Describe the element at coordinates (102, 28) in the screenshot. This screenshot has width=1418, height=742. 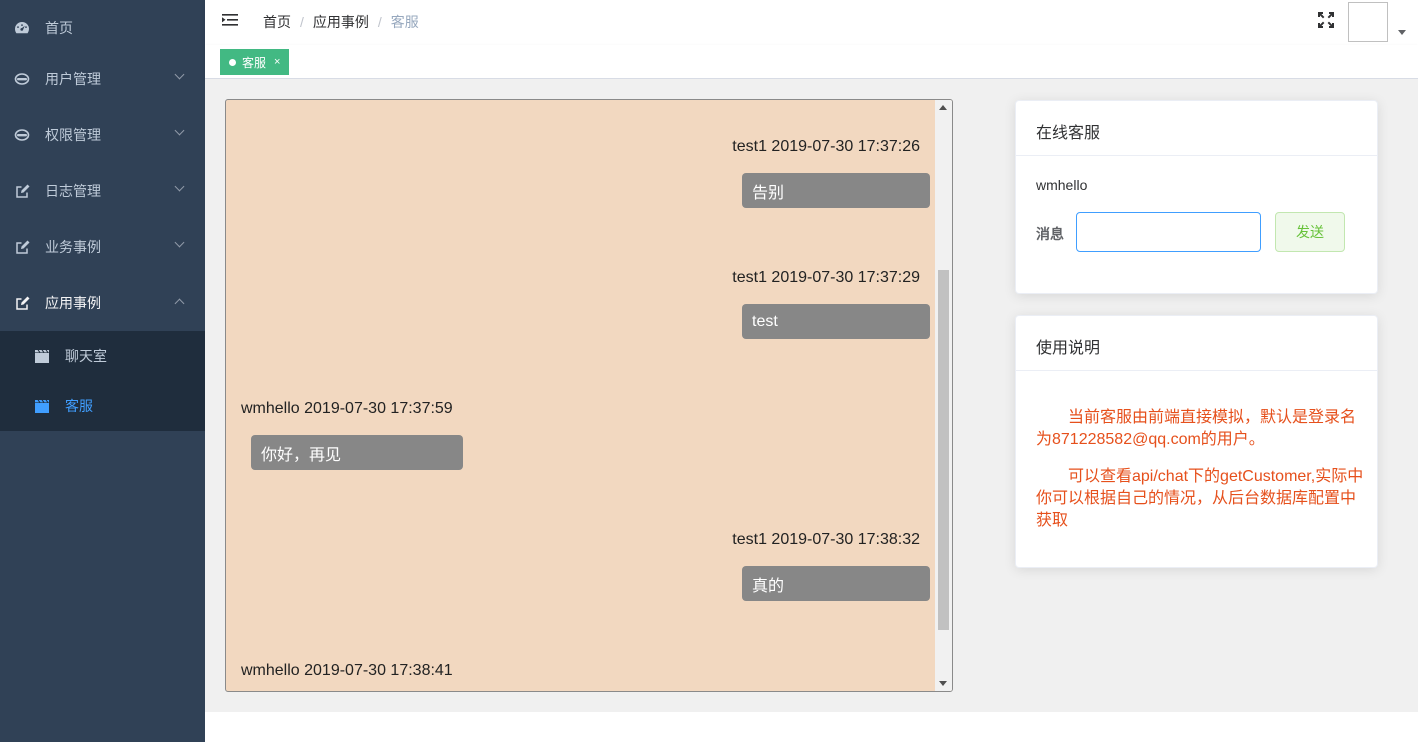
I see `sidebar-item-home: 首页` at that location.